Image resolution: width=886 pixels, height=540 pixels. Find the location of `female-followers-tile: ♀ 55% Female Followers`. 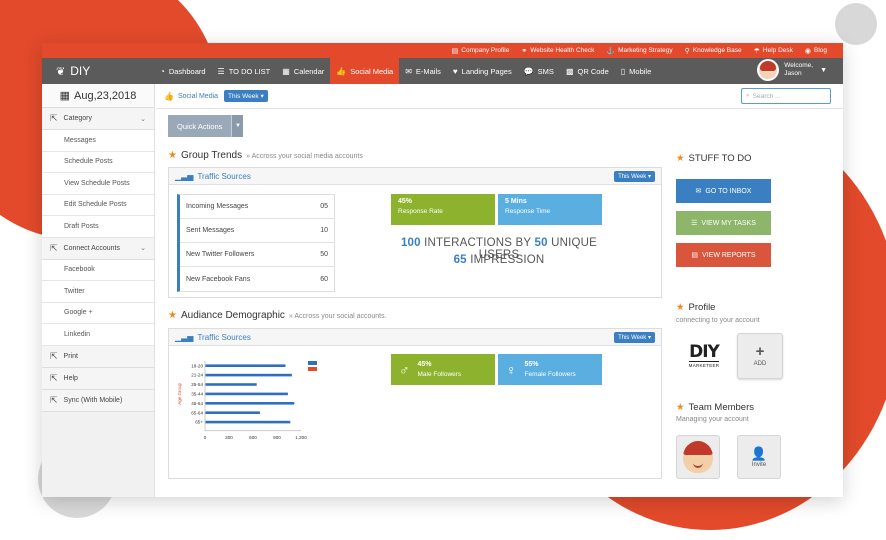

female-followers-tile: ♀ 55% Female Followers is located at coordinates (550, 369).